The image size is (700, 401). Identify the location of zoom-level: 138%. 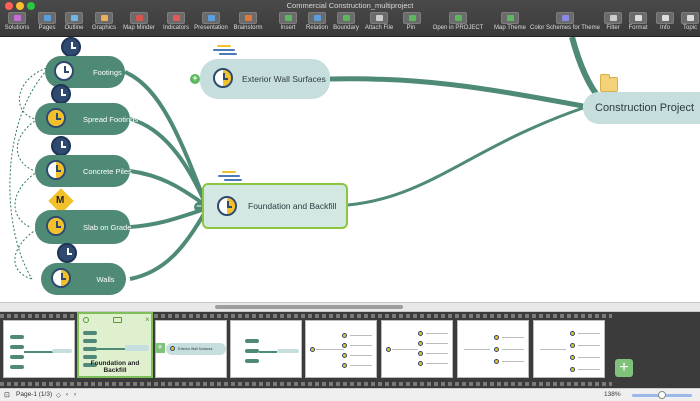
(612, 394).